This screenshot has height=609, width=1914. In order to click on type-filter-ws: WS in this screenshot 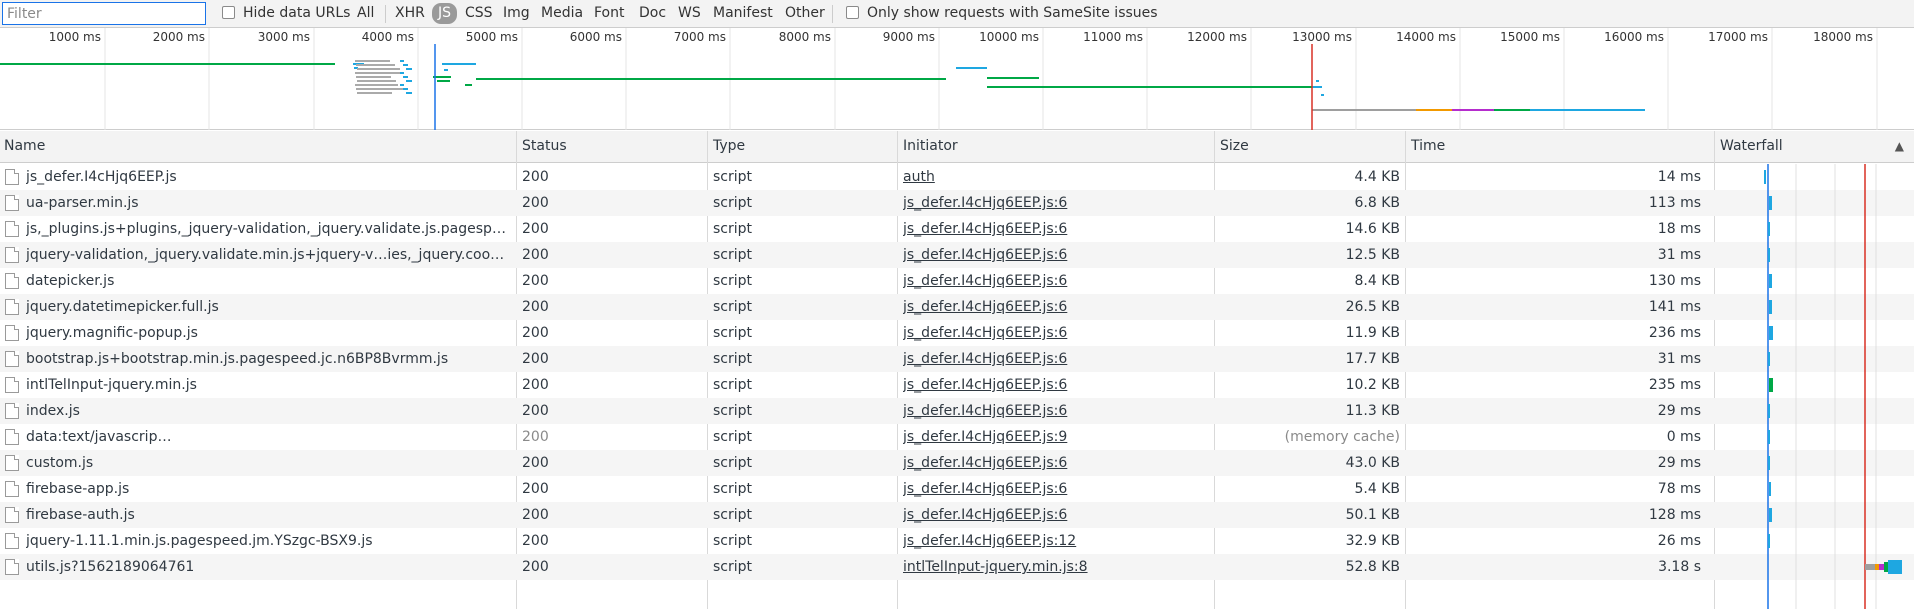, I will do `click(689, 13)`.